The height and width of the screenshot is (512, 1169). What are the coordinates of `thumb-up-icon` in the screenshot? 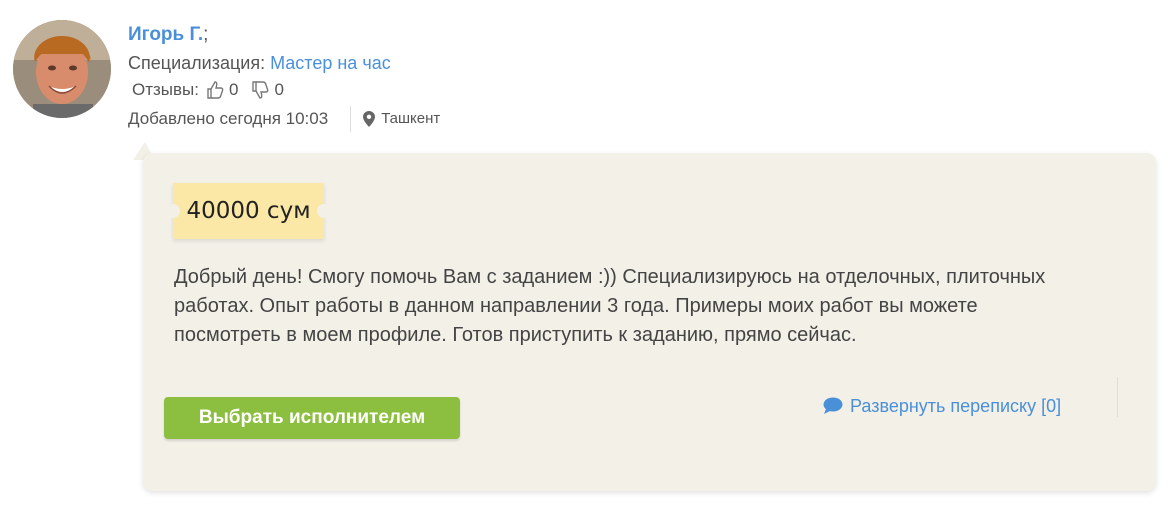 It's located at (215, 90).